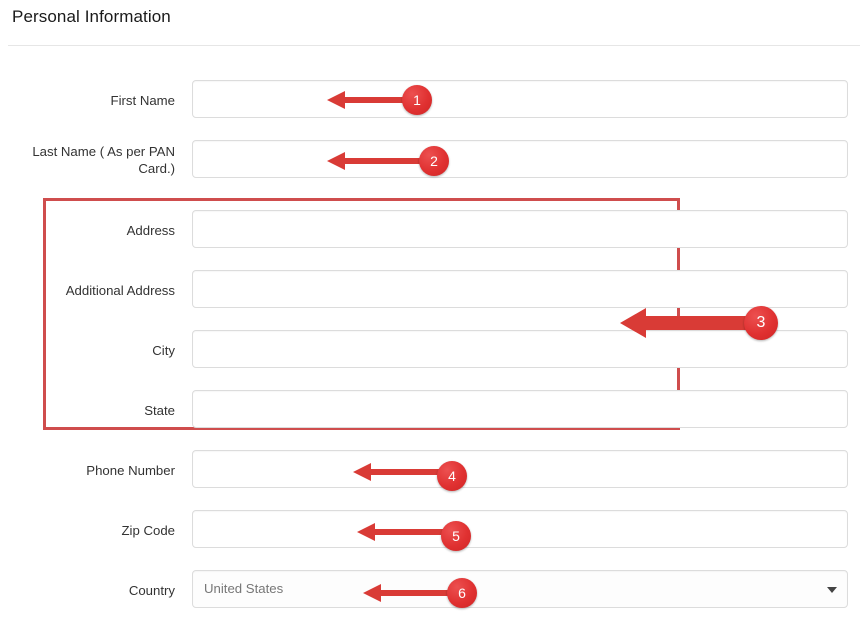 The width and height of the screenshot is (866, 617). I want to click on label-last-name: Last Name ( As per PAN Card.), so click(103, 160).